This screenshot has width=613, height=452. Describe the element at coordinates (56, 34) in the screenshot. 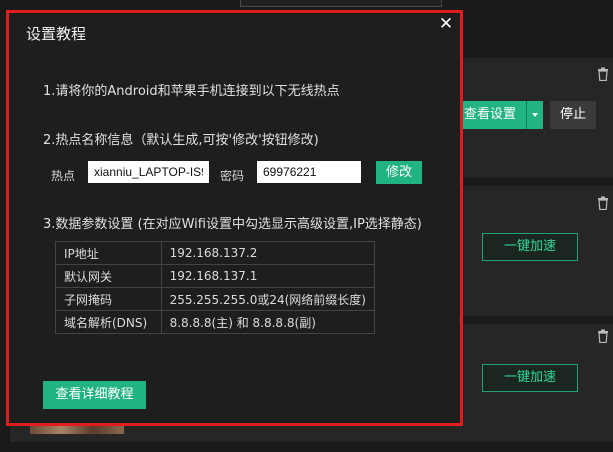

I see `dialog-title: 设置教程` at that location.